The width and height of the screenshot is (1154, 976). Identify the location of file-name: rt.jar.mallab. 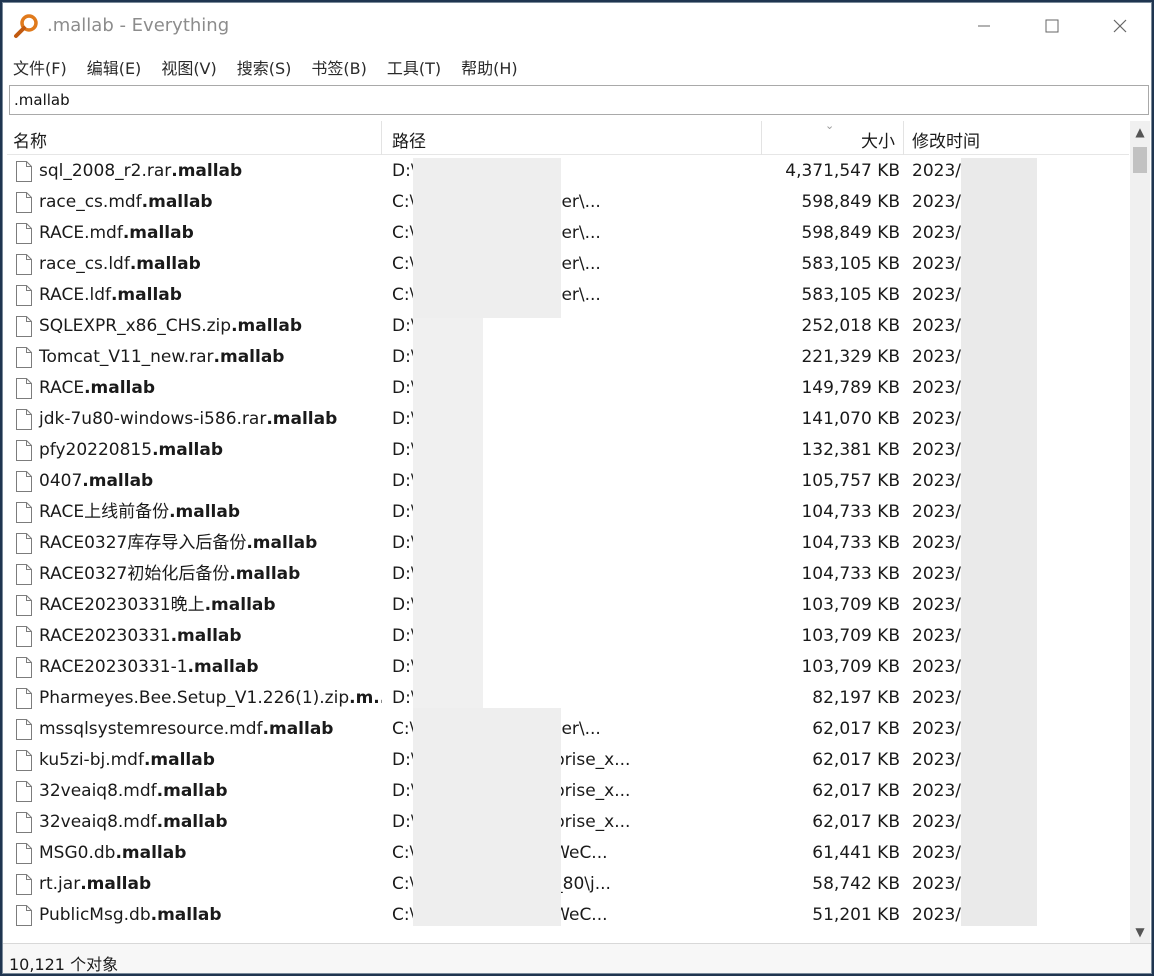
(194, 884).